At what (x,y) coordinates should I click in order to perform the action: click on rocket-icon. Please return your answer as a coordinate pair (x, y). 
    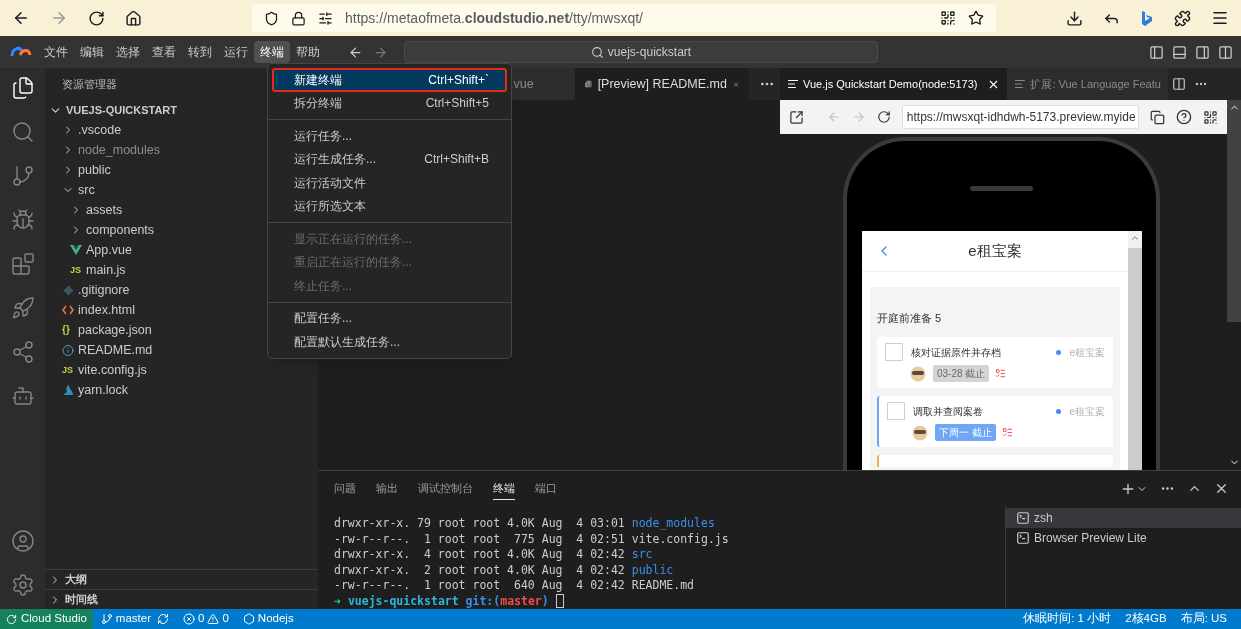
    Looking at the image, I should click on (22, 308).